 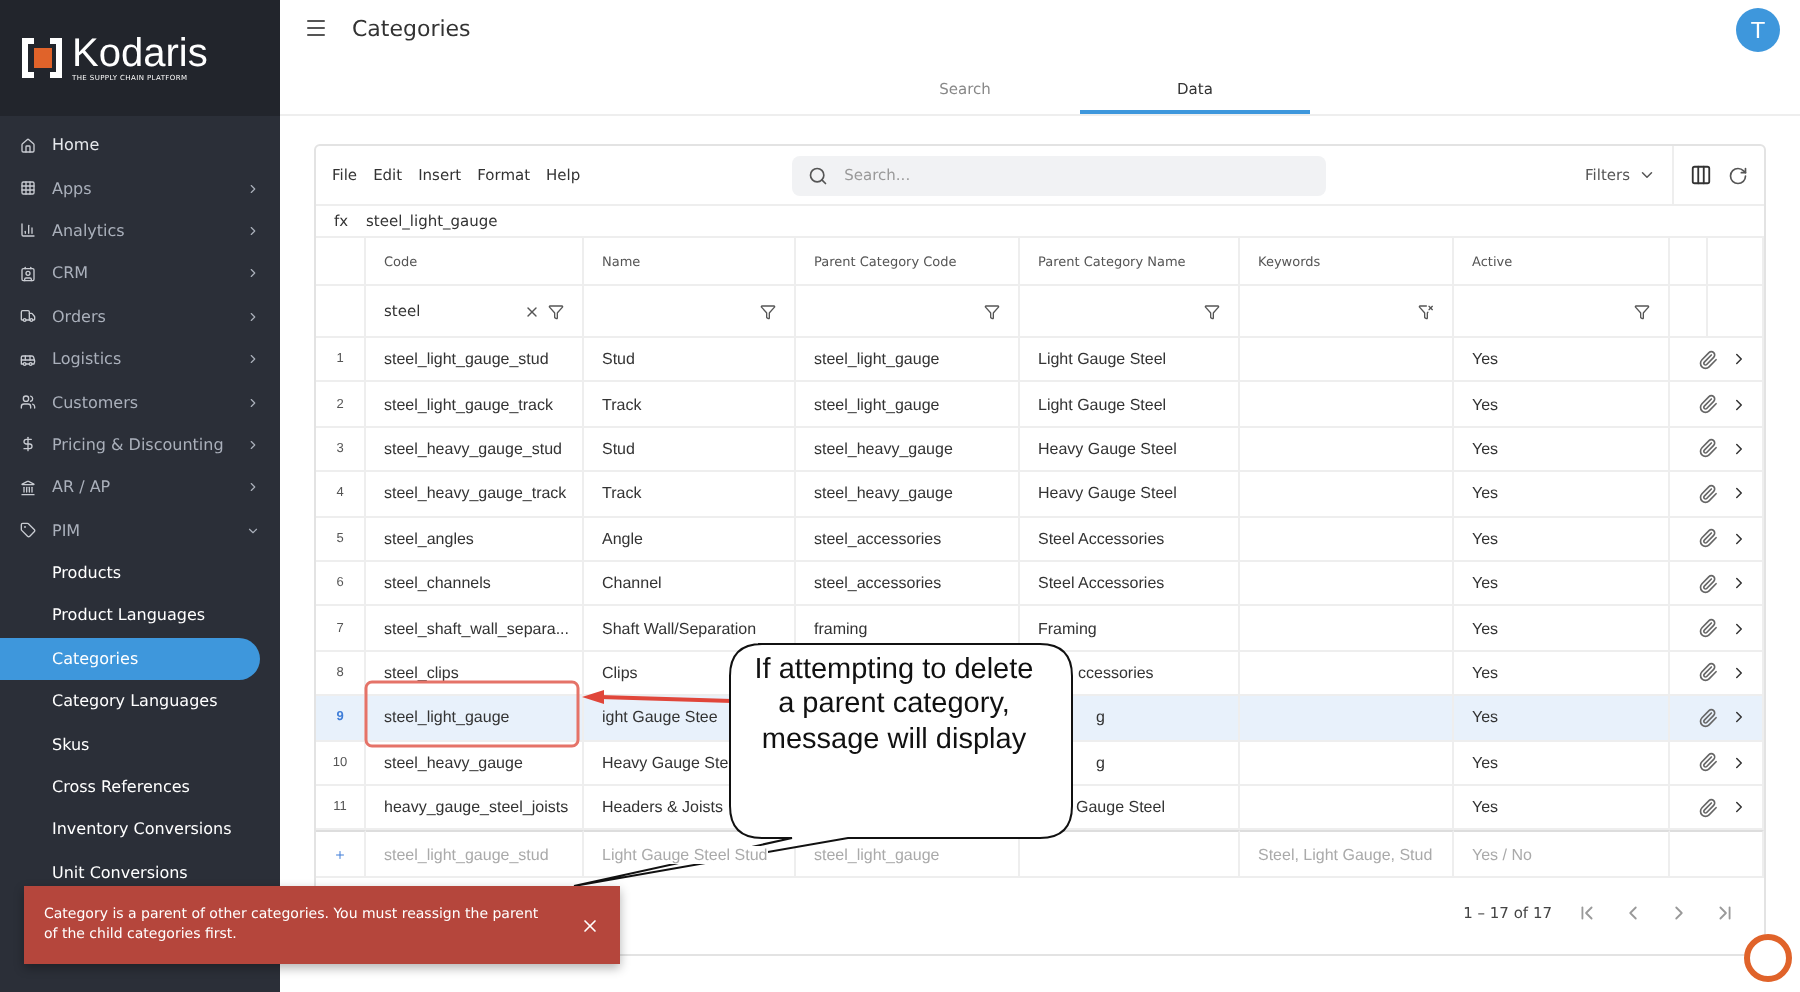 What do you see at coordinates (130, 873) in the screenshot?
I see `sidebar-subitem: Unit Conversions` at bounding box center [130, 873].